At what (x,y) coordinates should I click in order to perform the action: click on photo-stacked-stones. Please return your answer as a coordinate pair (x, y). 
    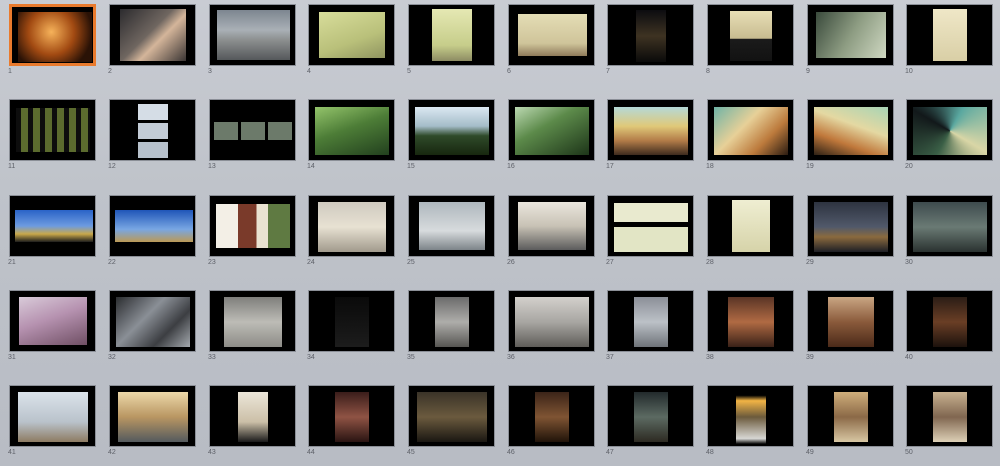
    Looking at the image, I should click on (651, 417).